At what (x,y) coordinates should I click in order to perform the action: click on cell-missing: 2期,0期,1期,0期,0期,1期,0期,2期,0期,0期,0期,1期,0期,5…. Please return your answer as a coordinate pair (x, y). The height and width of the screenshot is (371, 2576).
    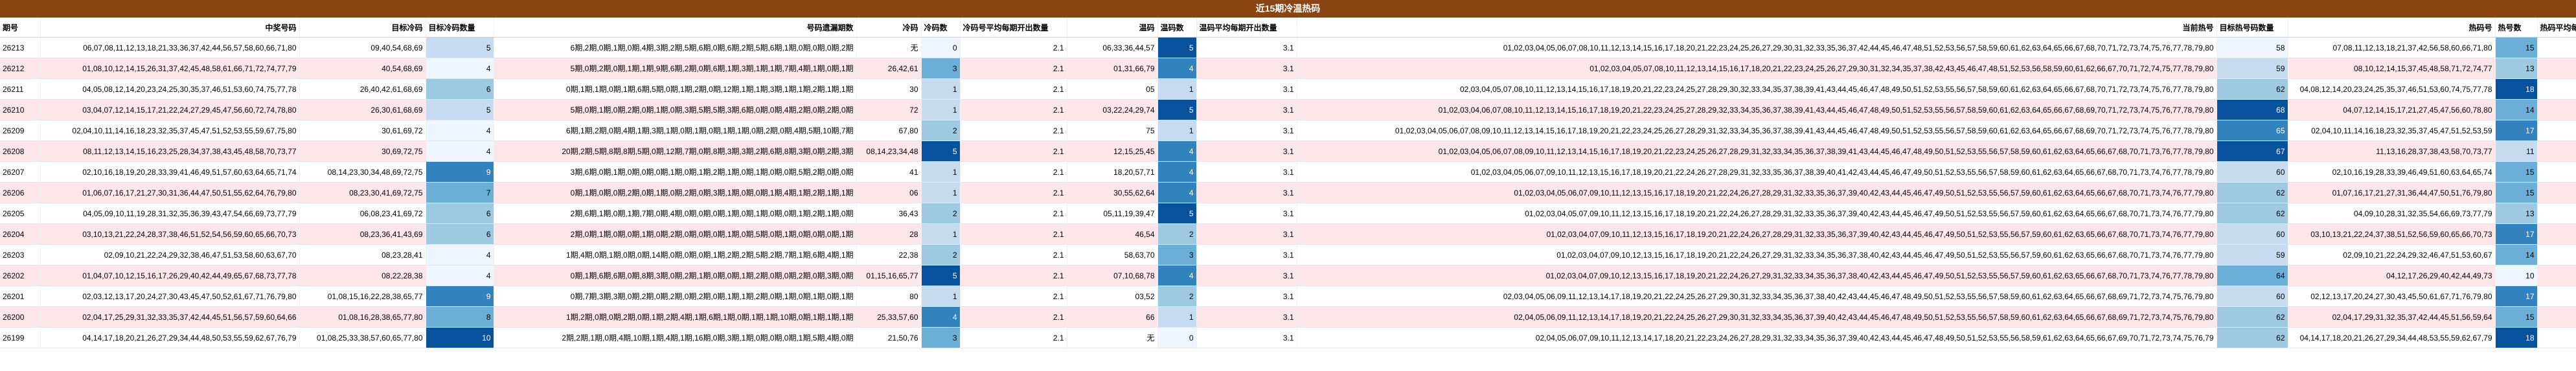
    Looking at the image, I should click on (676, 234).